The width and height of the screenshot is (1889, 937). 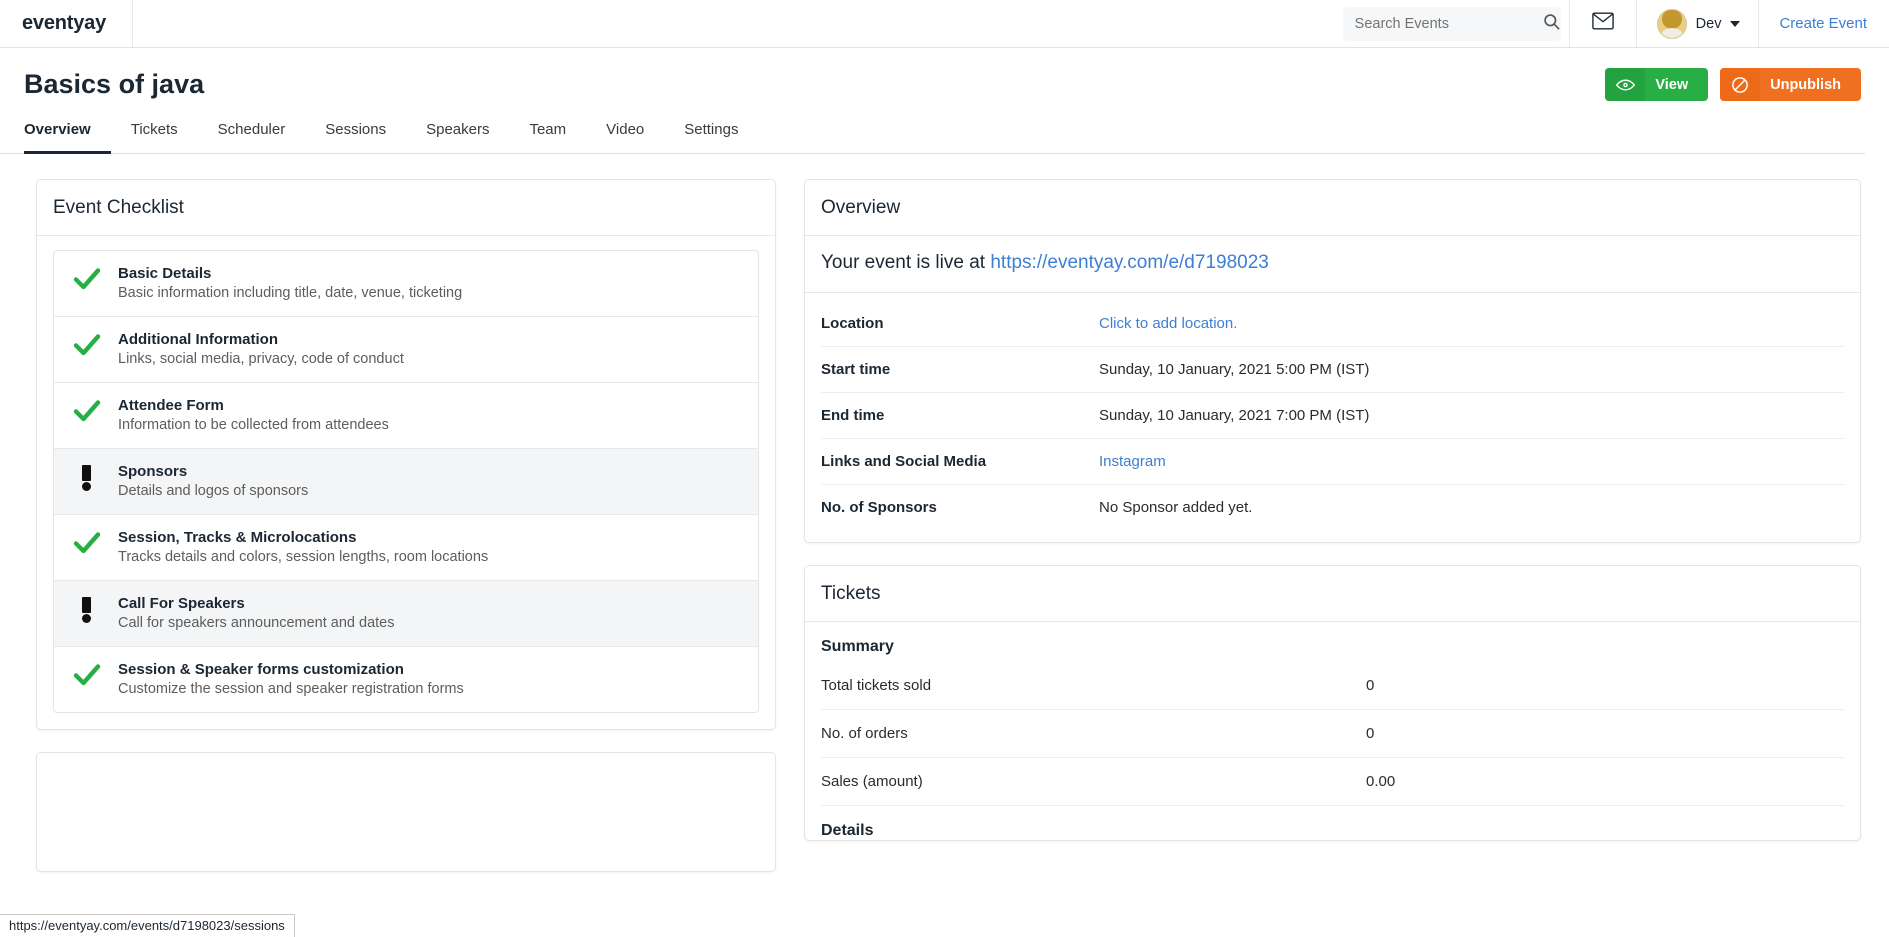 What do you see at coordinates (213, 481) in the screenshot?
I see `checklist-item-text: Sponsors Details and logos of sponsors` at bounding box center [213, 481].